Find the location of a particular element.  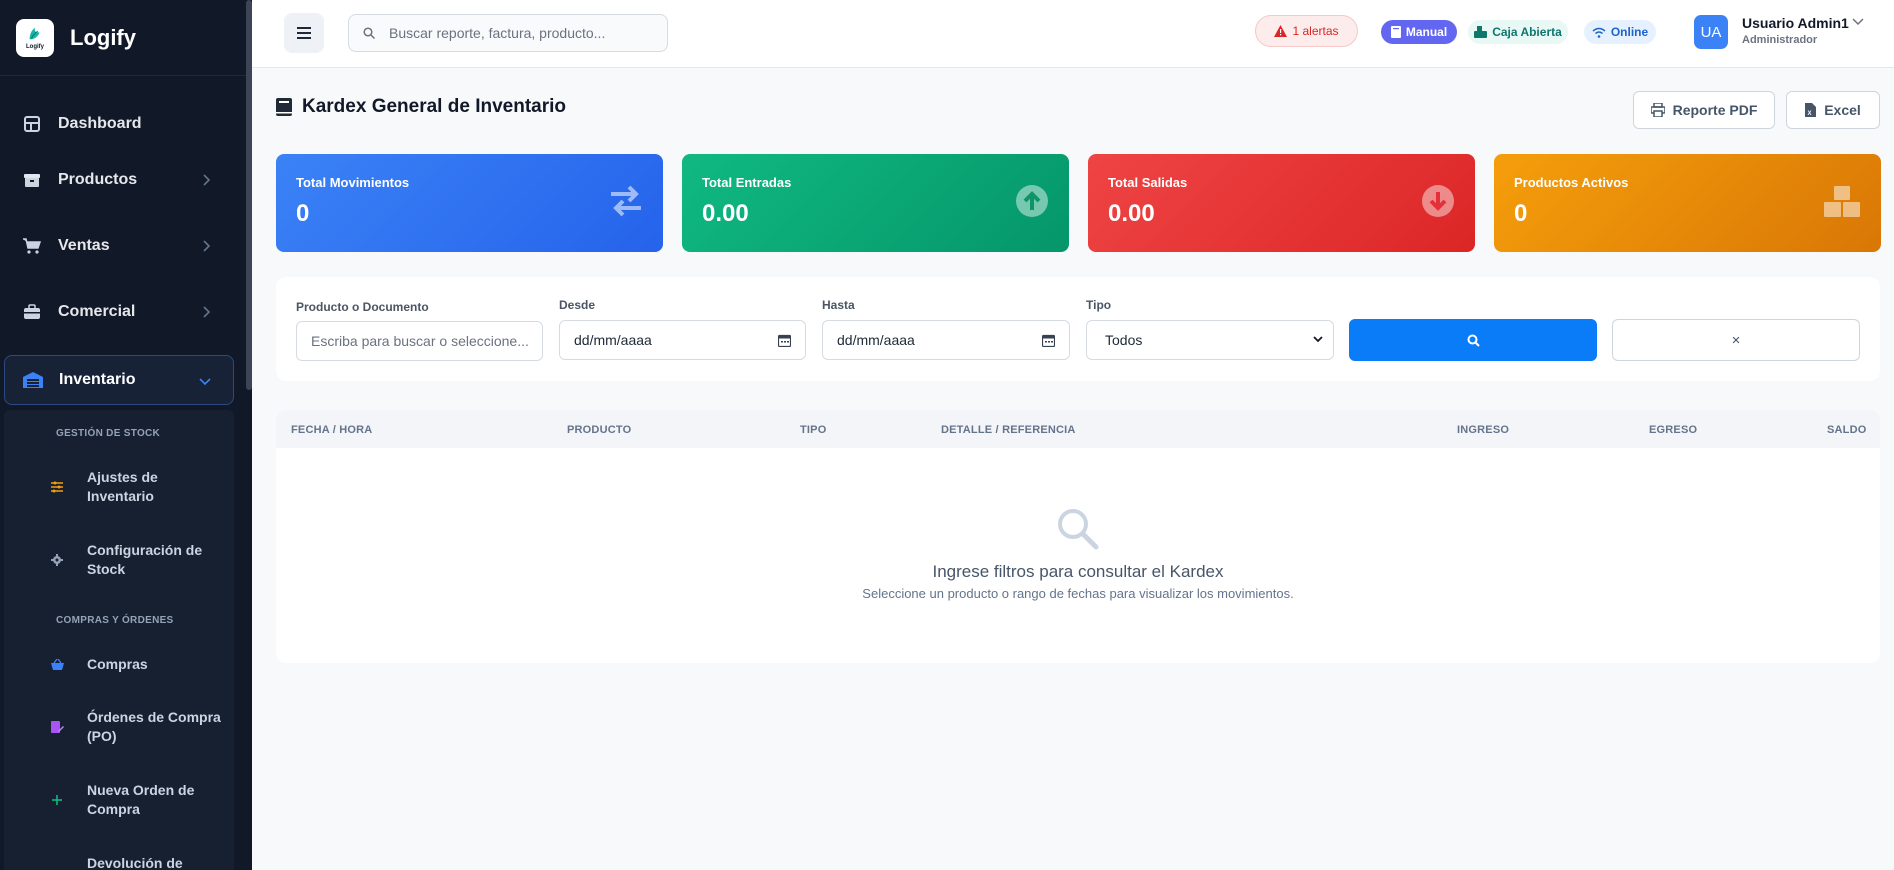

clear-filters-button: × is located at coordinates (1736, 340).